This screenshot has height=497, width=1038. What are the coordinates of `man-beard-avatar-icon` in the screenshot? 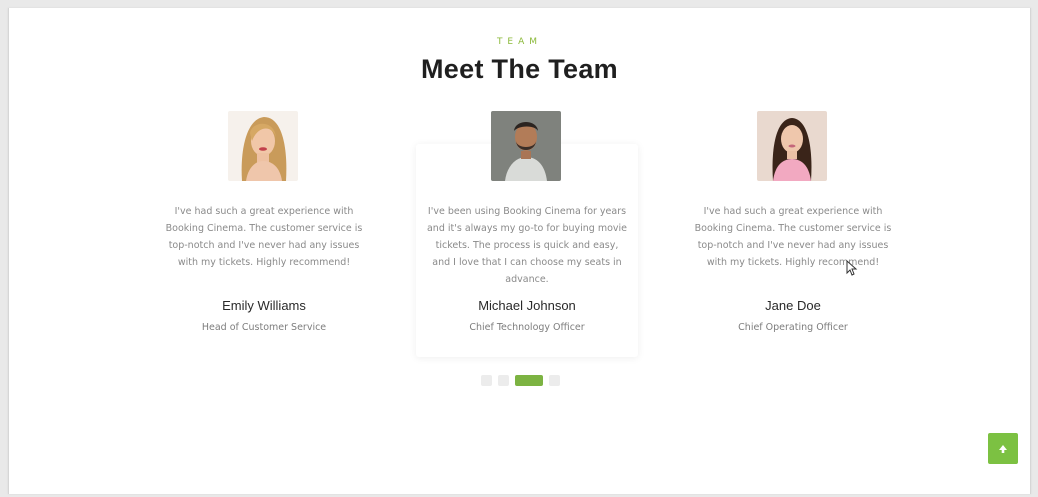 It's located at (526, 146).